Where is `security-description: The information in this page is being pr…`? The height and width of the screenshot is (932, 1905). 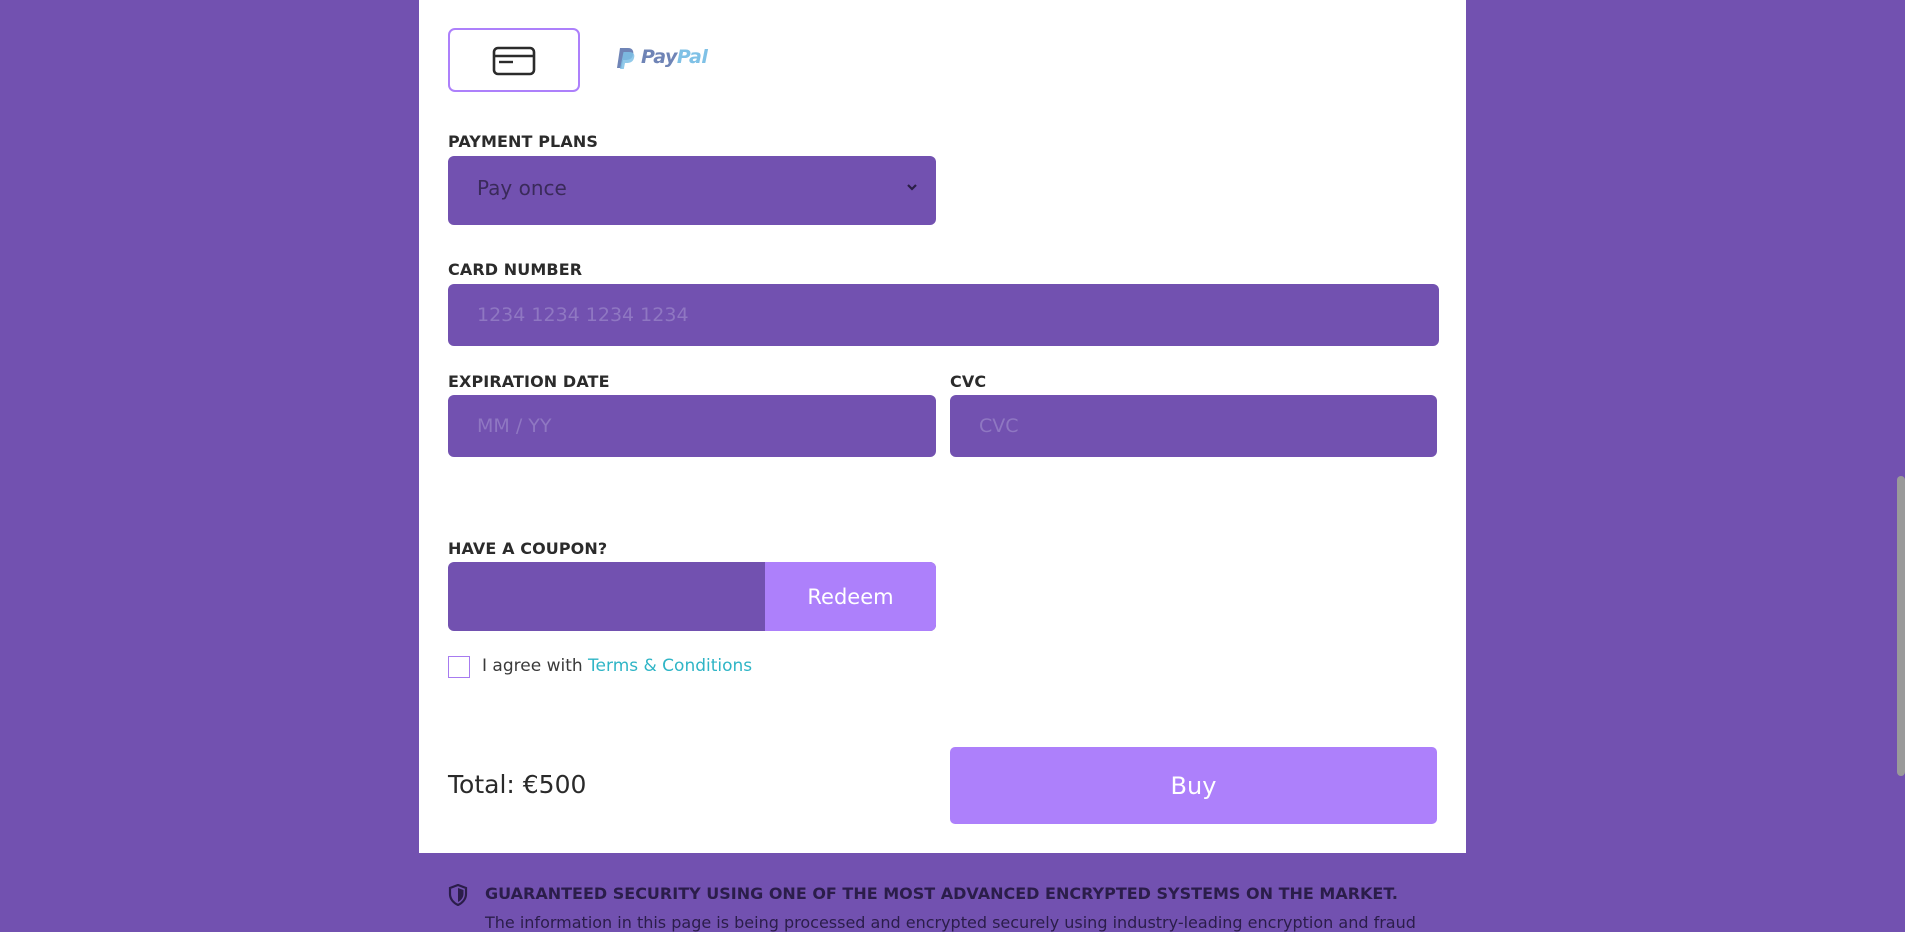
security-description: The information in this page is being pr… is located at coordinates (950, 922).